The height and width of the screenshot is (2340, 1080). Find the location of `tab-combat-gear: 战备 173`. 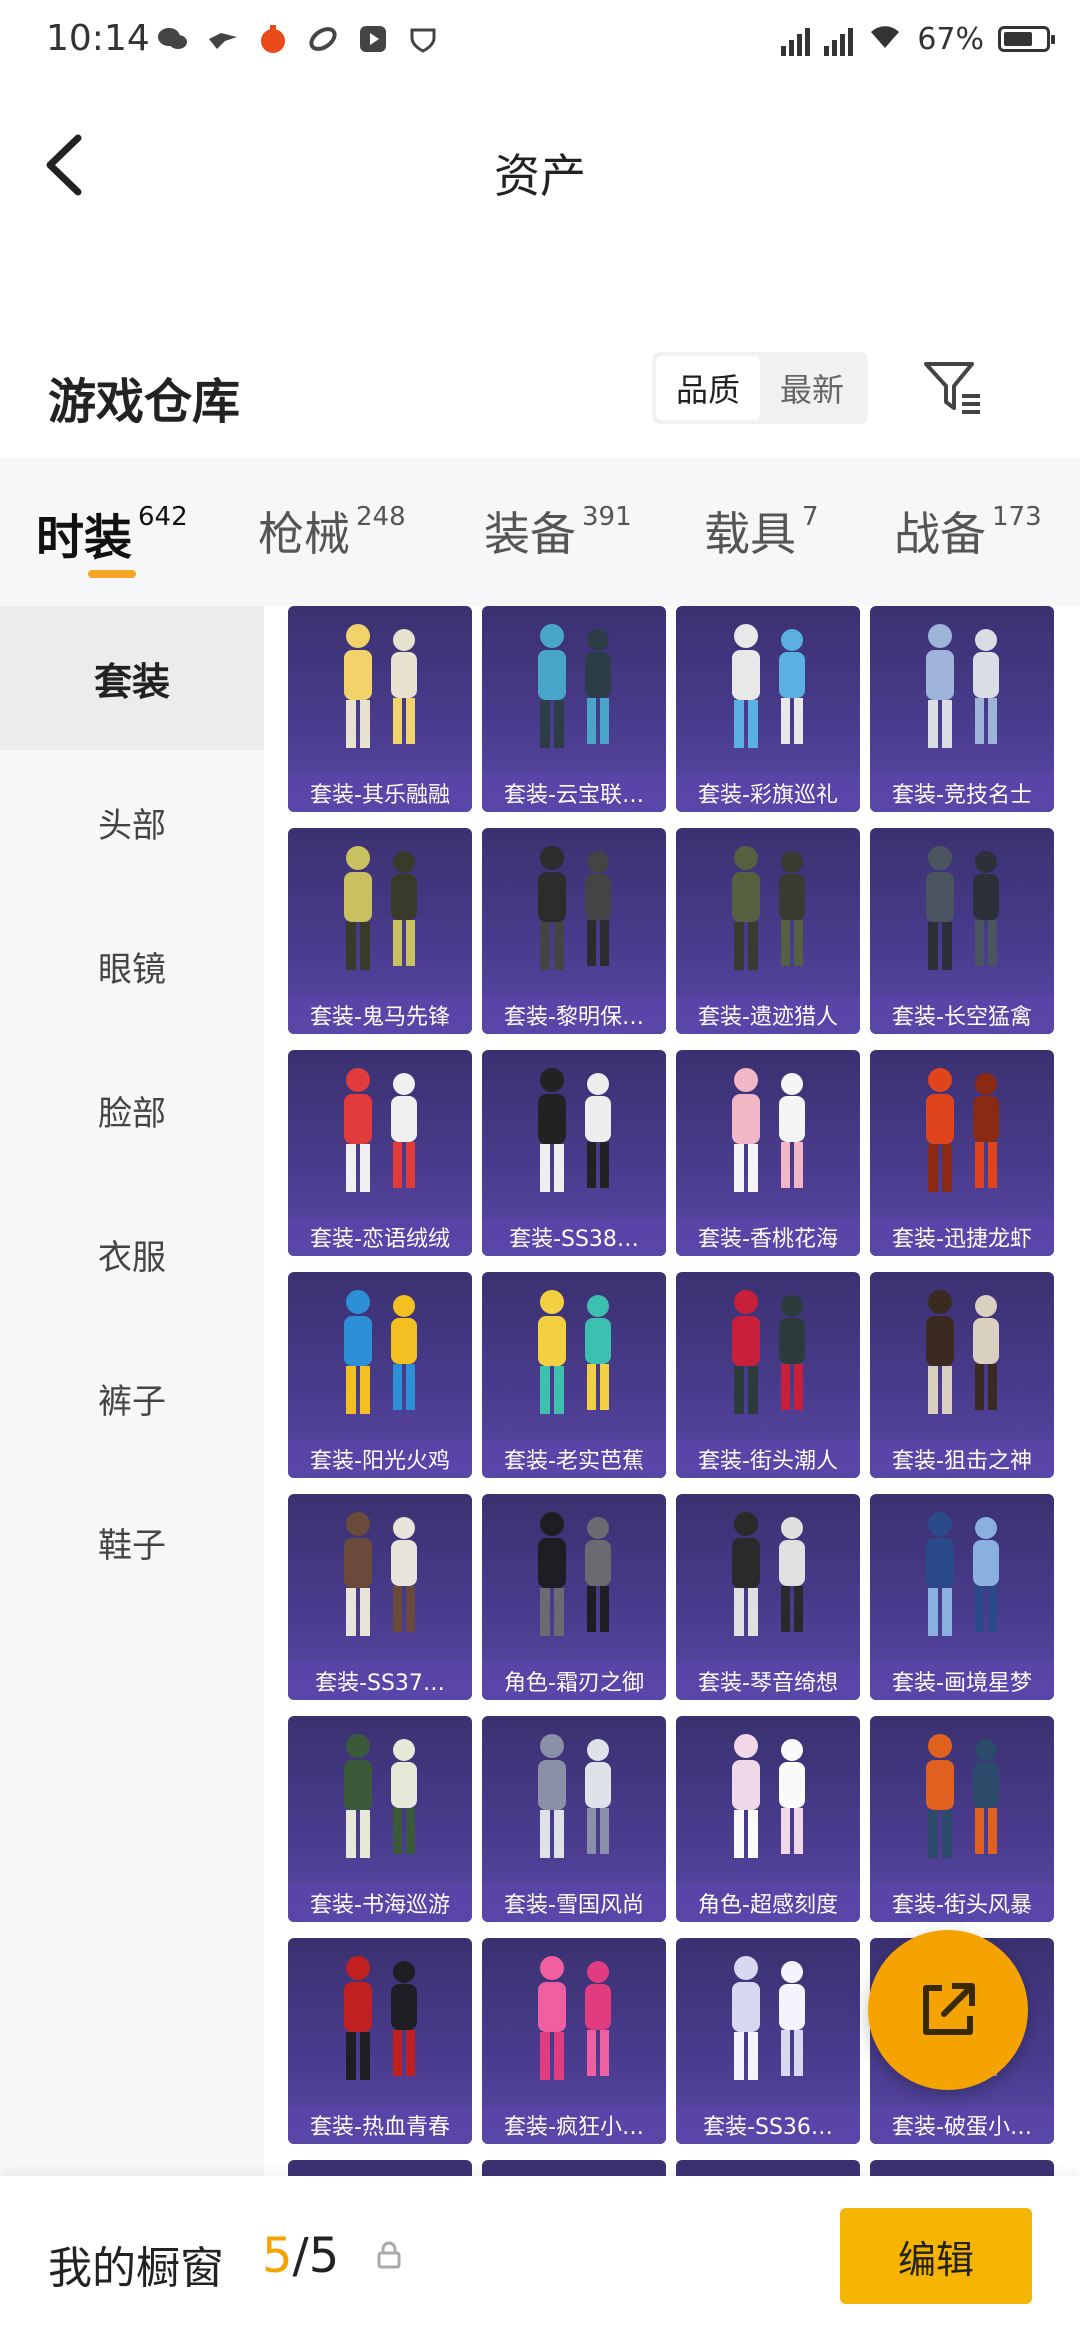

tab-combat-gear: 战备 173 is located at coordinates (968, 531).